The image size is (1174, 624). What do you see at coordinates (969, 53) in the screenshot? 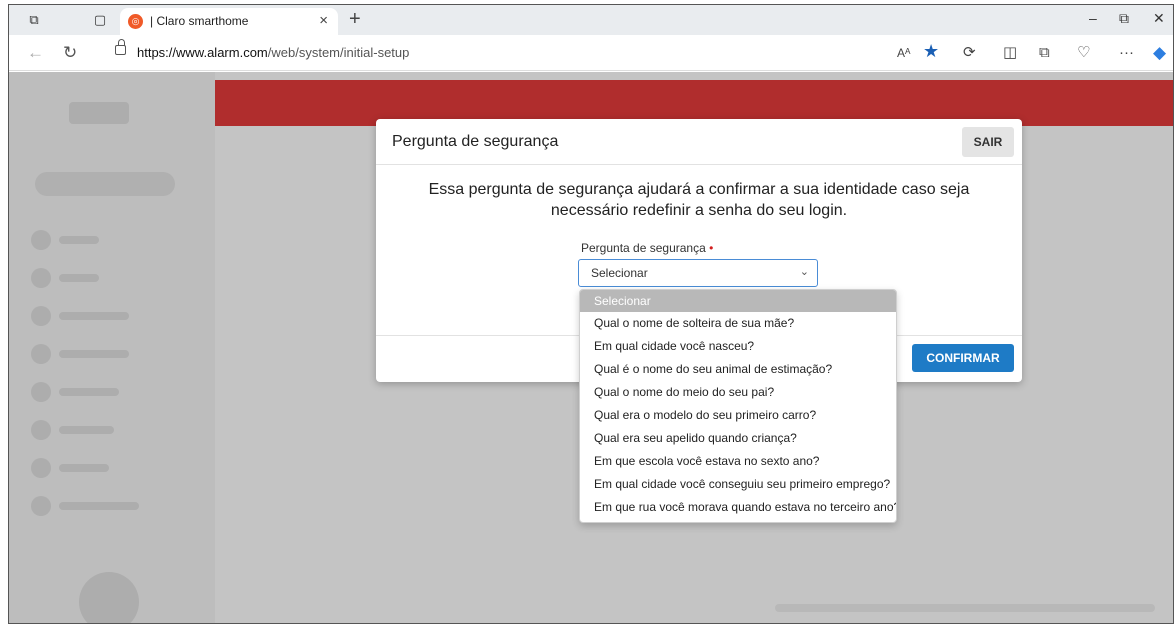
I see `extensions-icon: ⟳` at bounding box center [969, 53].